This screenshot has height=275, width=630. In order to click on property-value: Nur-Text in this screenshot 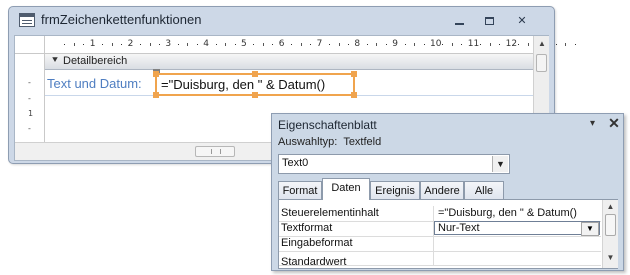, I will do `click(459, 228)`.